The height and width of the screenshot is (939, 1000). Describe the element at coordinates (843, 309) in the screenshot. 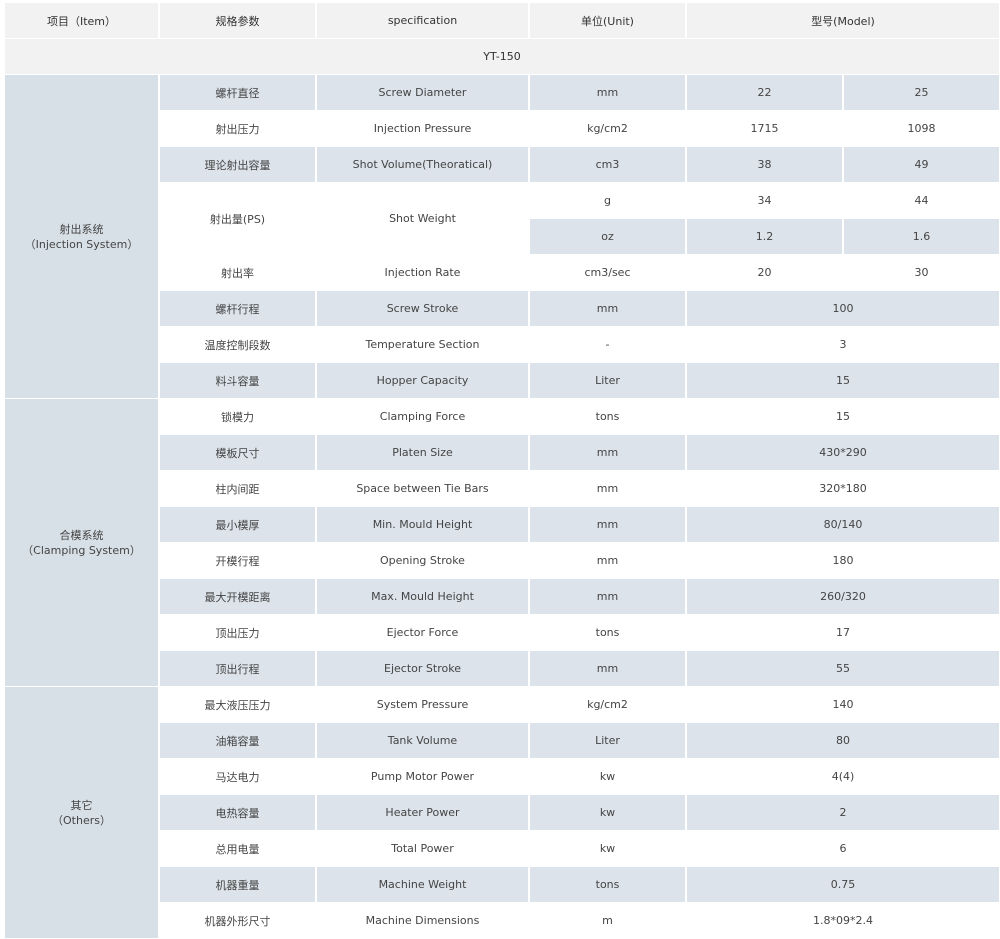

I see `value-cell: 100` at that location.